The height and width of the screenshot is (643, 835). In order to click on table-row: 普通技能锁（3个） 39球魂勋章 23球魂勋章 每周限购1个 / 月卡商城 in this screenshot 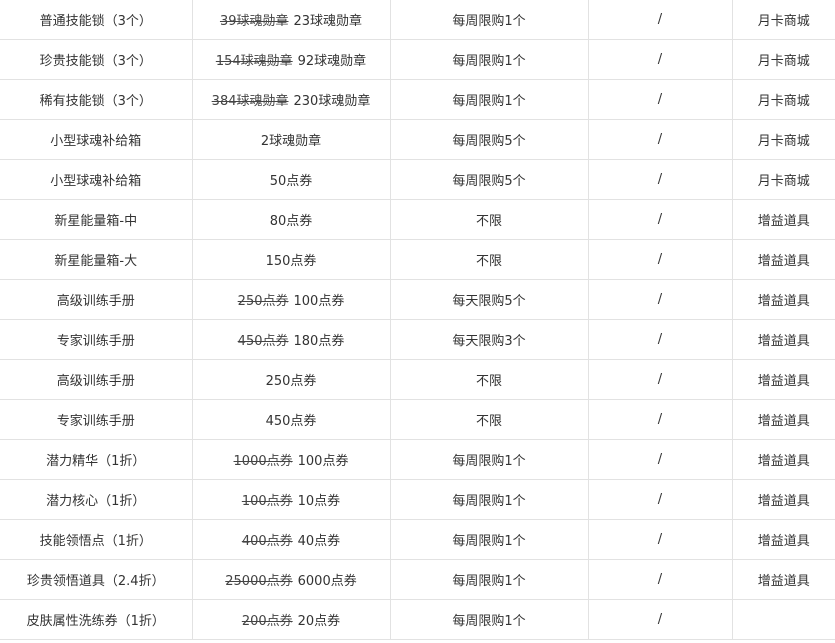, I will do `click(417, 20)`.